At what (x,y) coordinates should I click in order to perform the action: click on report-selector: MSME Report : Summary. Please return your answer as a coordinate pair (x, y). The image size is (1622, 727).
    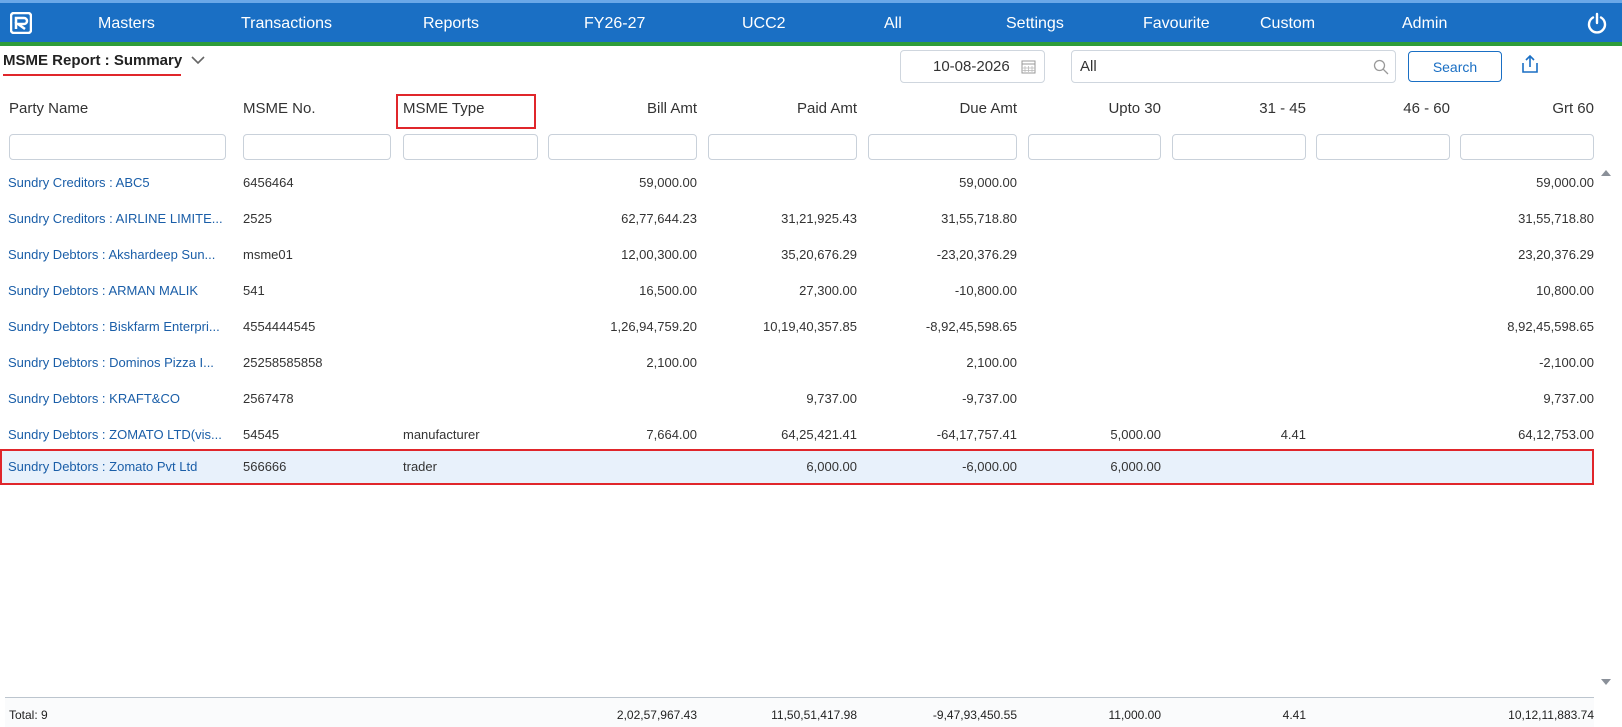
    Looking at the image, I should click on (104, 64).